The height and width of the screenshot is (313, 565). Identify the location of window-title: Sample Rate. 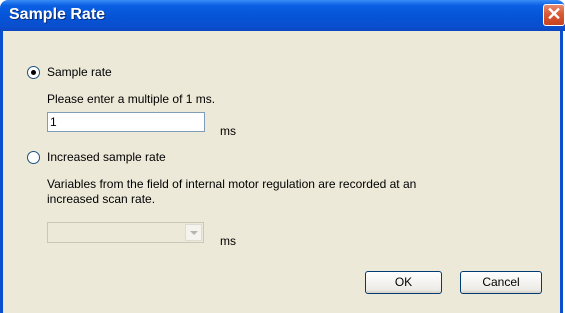
(57, 14).